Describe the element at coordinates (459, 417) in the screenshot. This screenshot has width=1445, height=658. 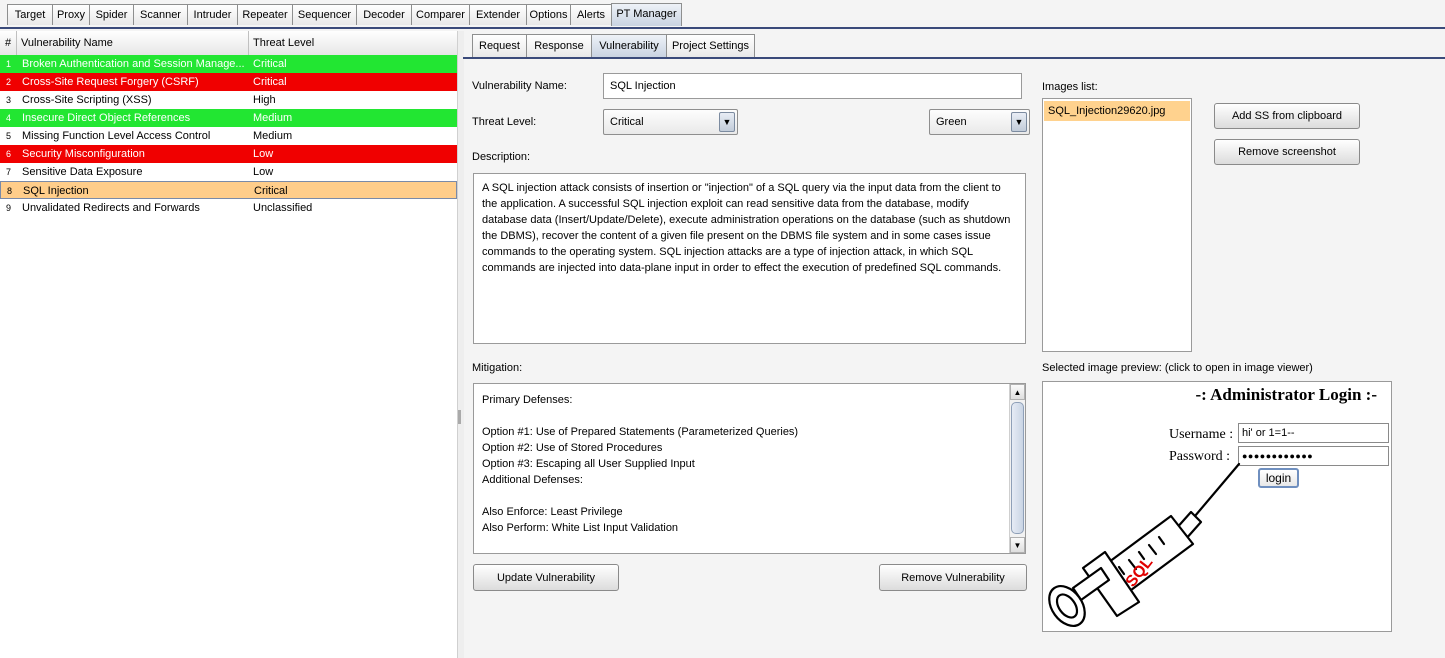
I see `splitter-grip` at that location.